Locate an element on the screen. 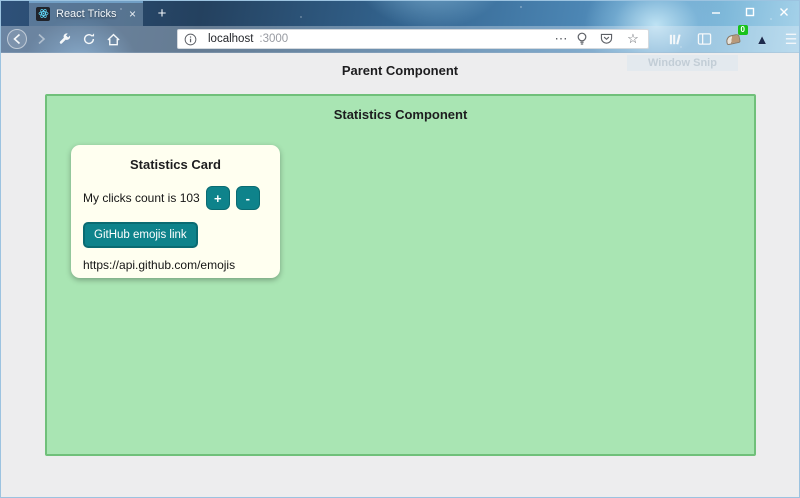 The width and height of the screenshot is (800, 498). bookmark-star-icon: ☆ is located at coordinates (633, 39).